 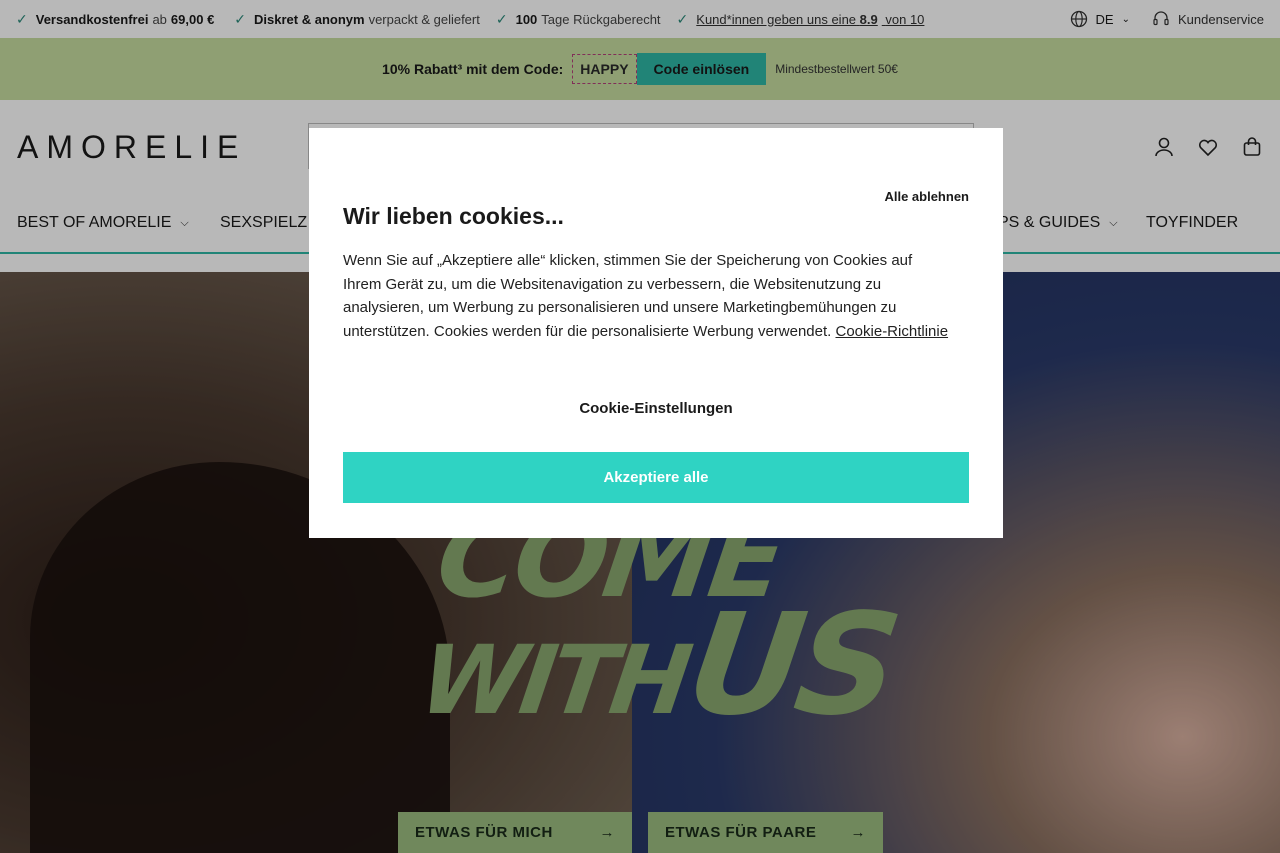 I want to click on cookie-policy-link: Cookie-Richtlinie, so click(x=892, y=331).